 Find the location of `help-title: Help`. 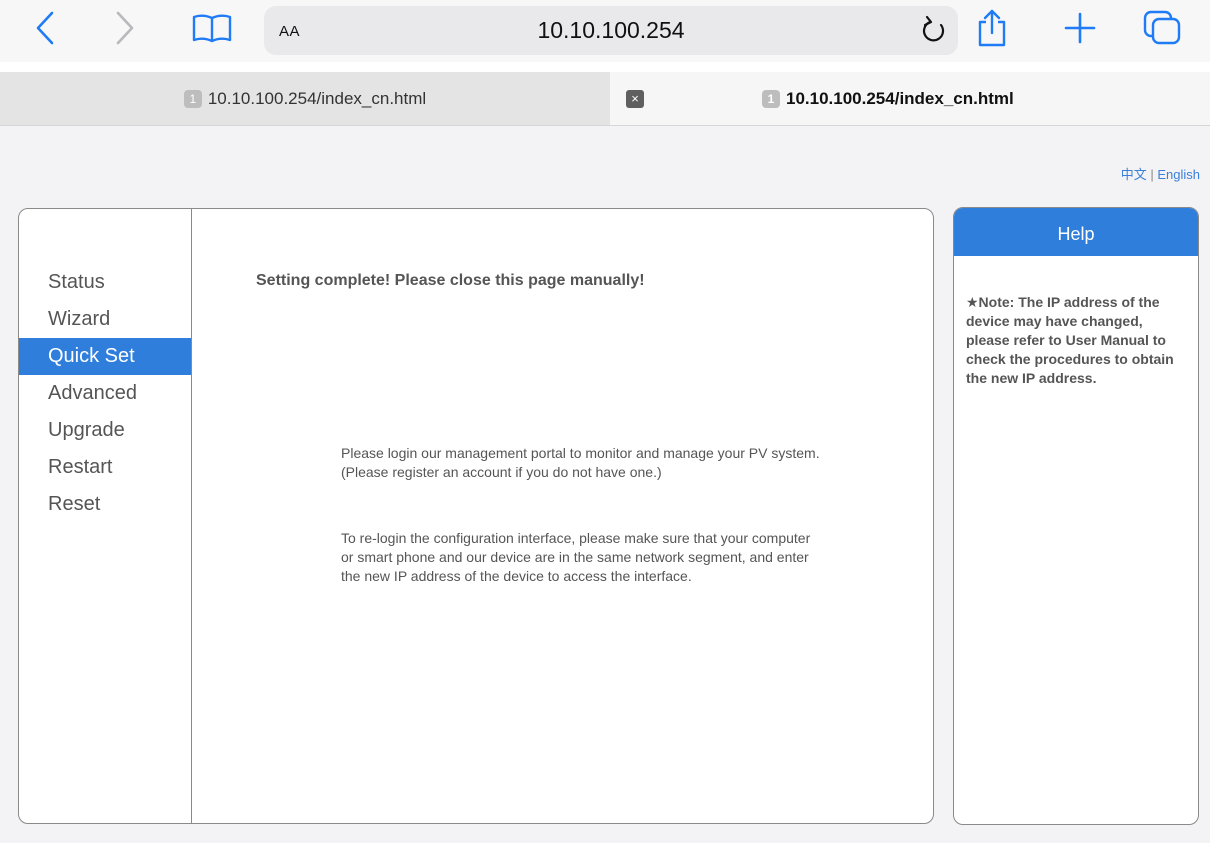

help-title: Help is located at coordinates (1076, 232).